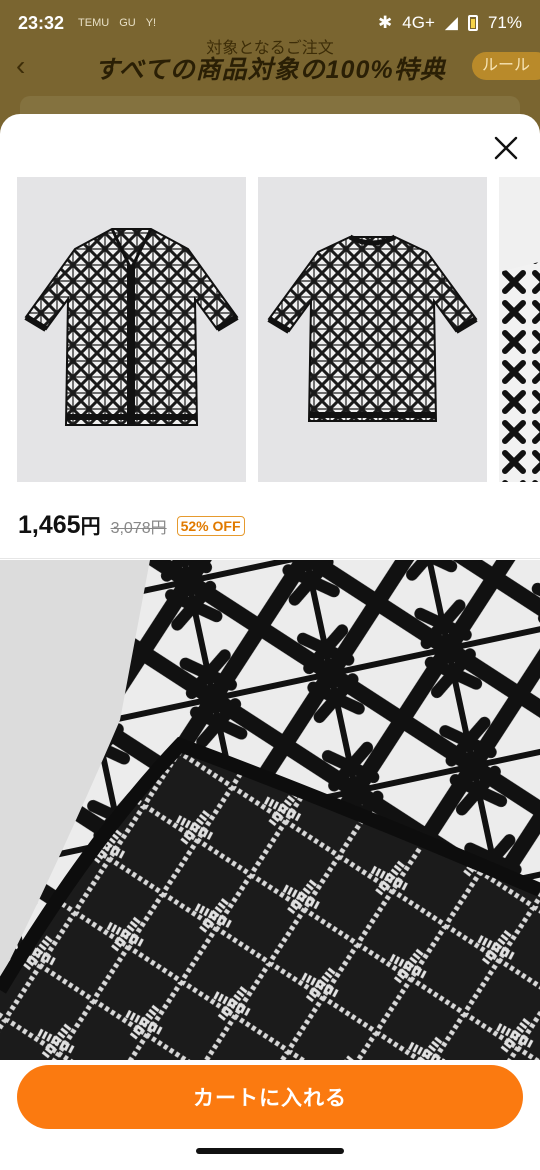 The image size is (540, 1170). Describe the element at coordinates (270, 1097) in the screenshot. I see `add-to-cart-button: カートに入れる` at that location.